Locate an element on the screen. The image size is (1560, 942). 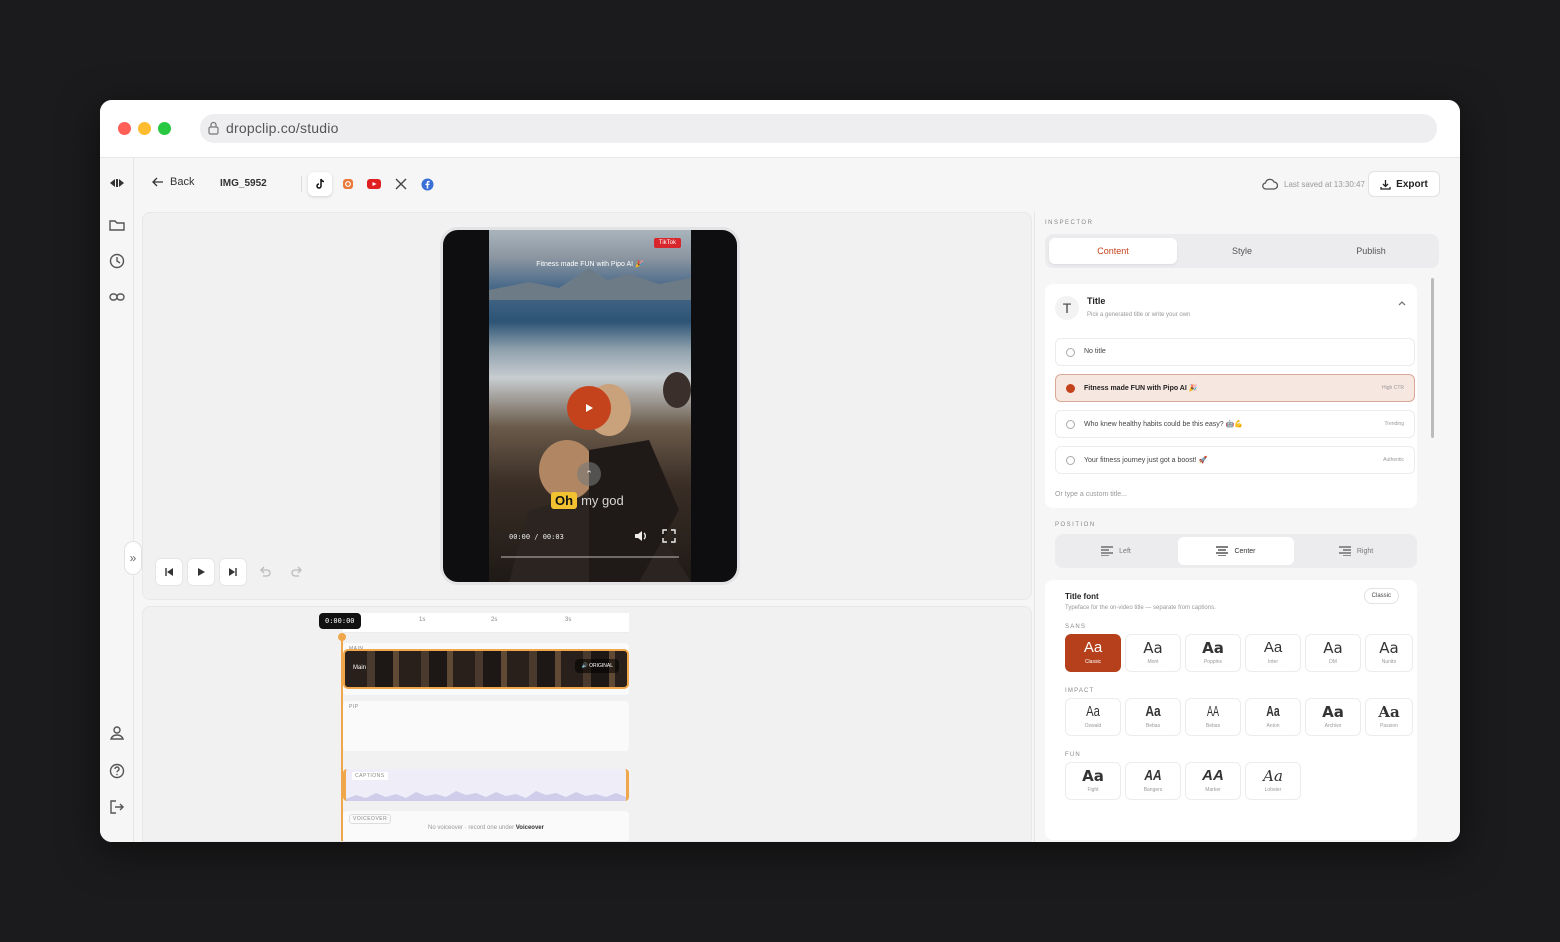
tiktok-icon is located at coordinates (320, 183).